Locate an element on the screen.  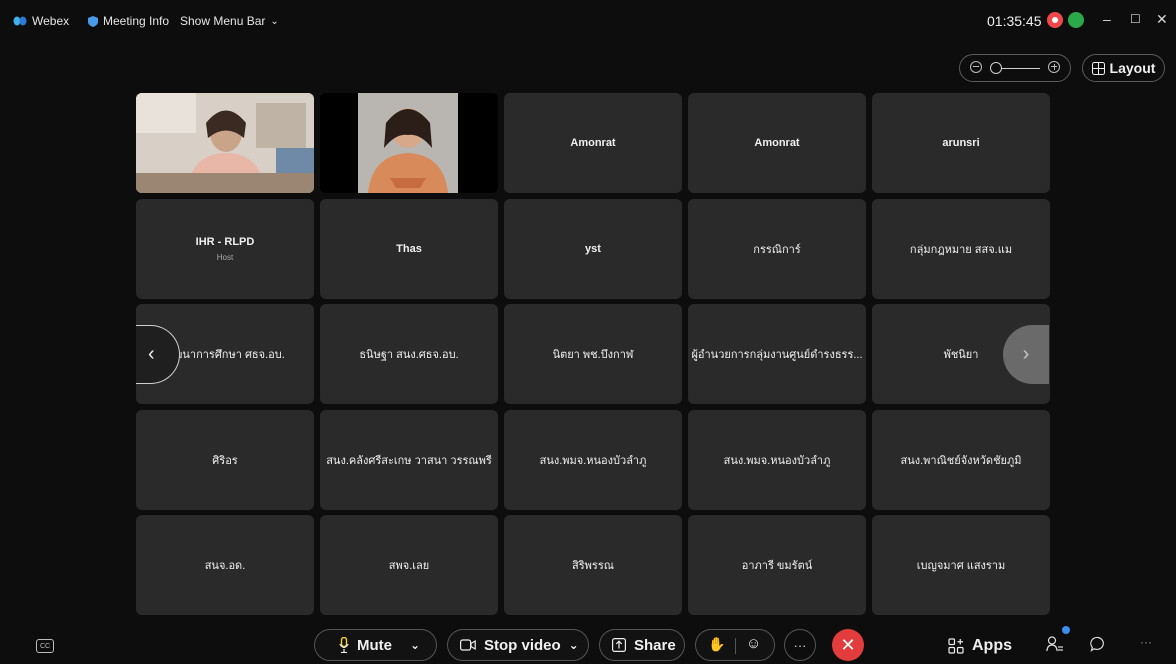
apps-label: Apps is located at coordinates (992, 645).